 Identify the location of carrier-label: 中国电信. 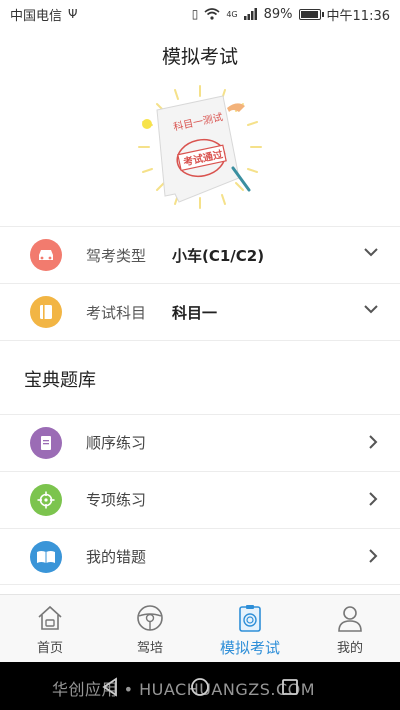
(36, 16).